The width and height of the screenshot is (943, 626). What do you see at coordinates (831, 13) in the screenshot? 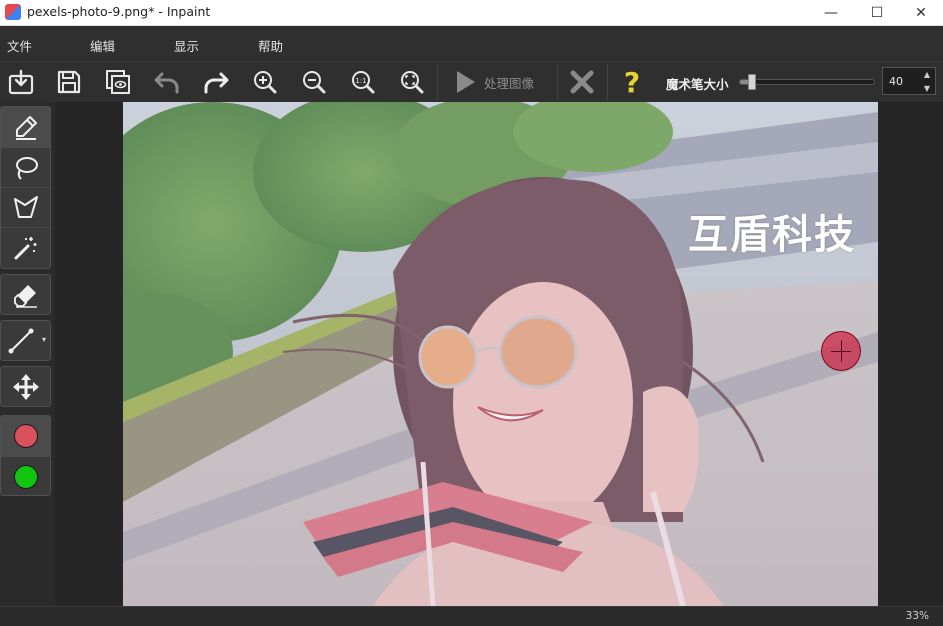
I see `minimize-button: —` at bounding box center [831, 13].